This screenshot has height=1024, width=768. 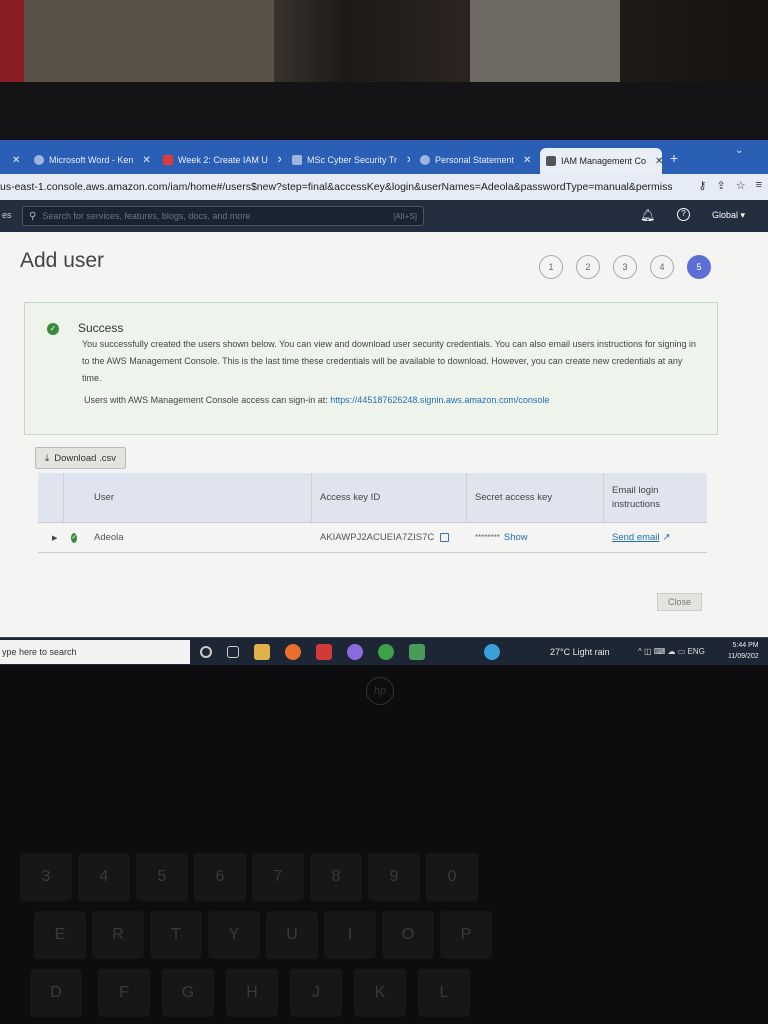 I want to click on show-secret-link: Show, so click(x=516, y=537).